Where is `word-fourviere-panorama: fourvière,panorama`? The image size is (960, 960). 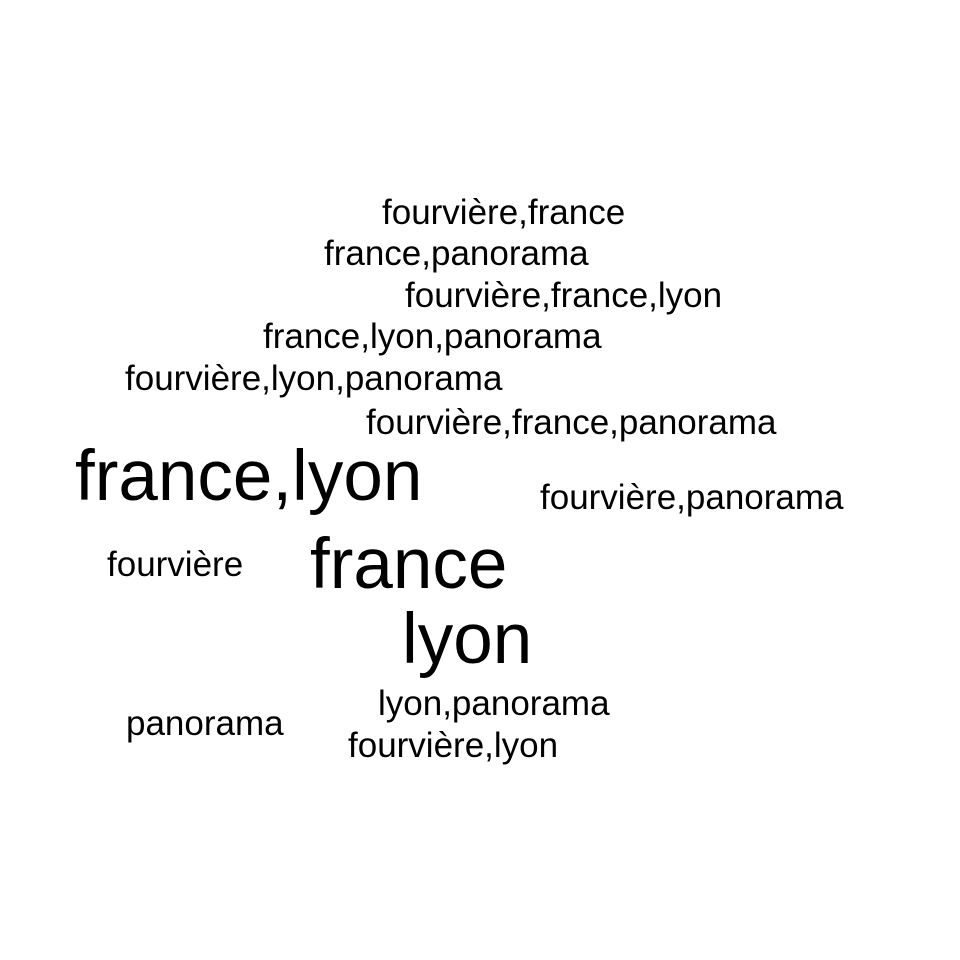
word-fourviere-panorama: fourvière,panorama is located at coordinates (692, 497).